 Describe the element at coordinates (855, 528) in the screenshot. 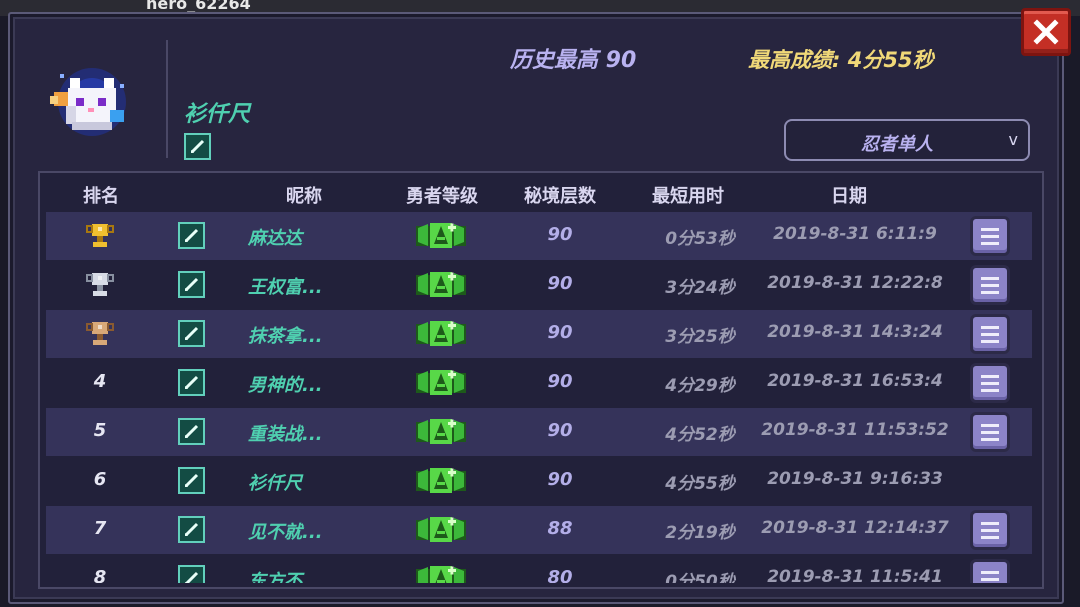

I see `record-date: 2019-8-31 12:14:37` at that location.